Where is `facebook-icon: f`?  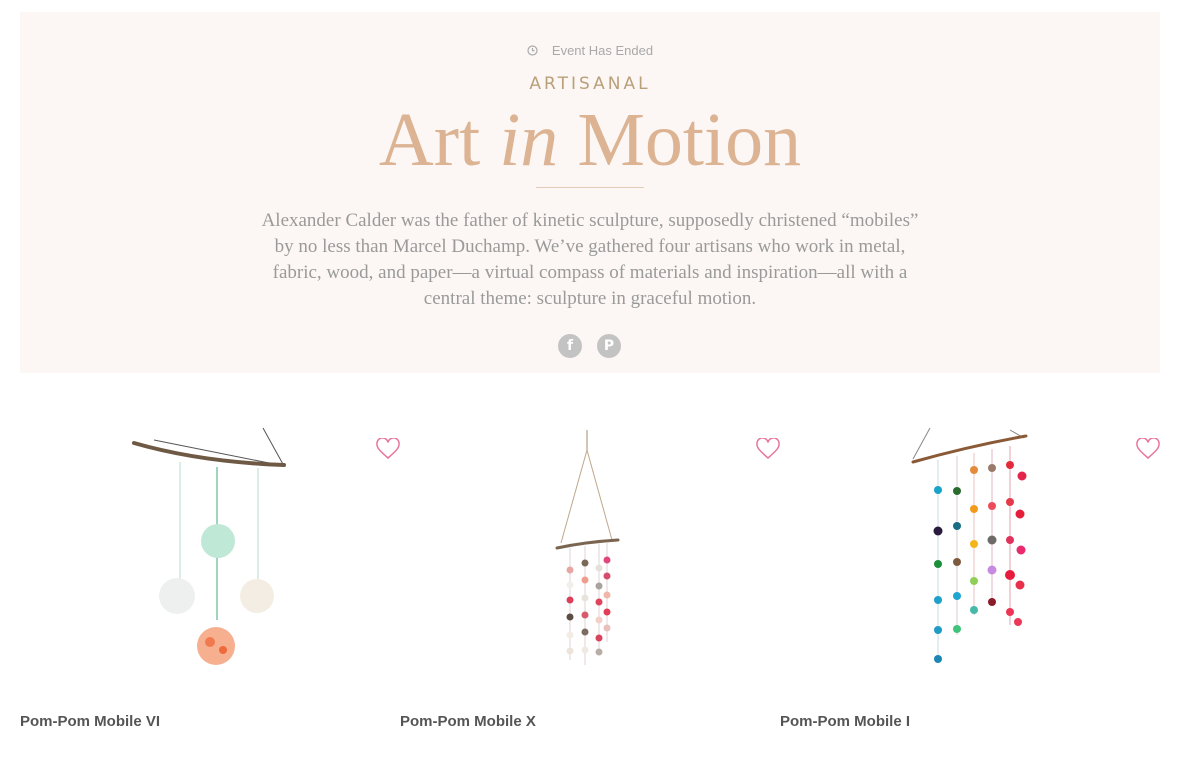
facebook-icon: f is located at coordinates (570, 346).